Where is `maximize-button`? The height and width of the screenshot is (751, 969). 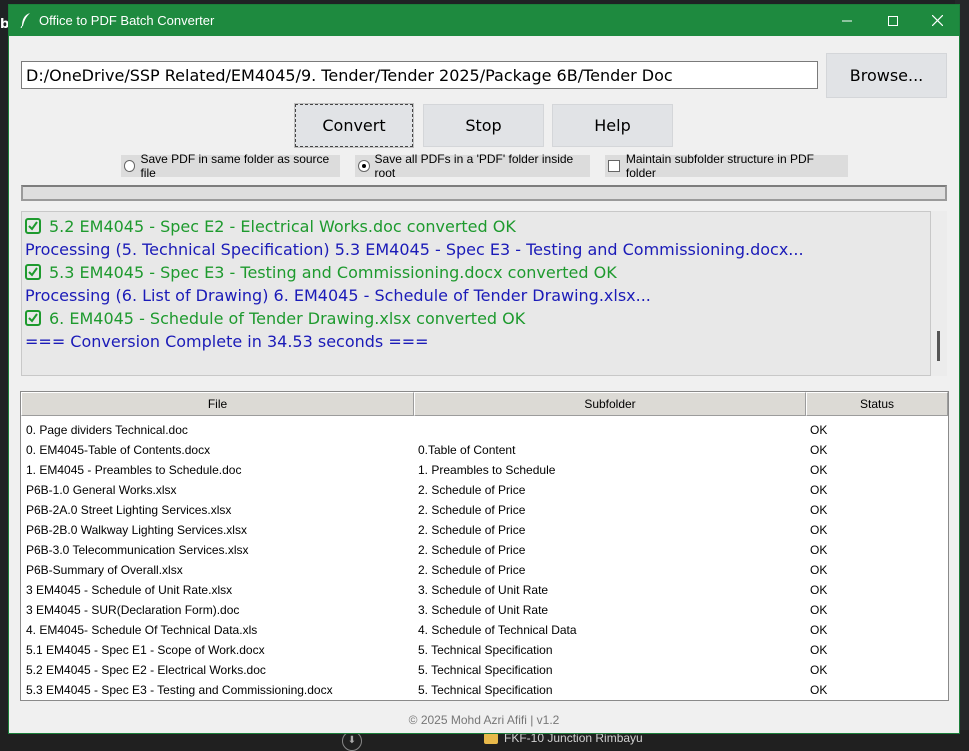 maximize-button is located at coordinates (893, 20).